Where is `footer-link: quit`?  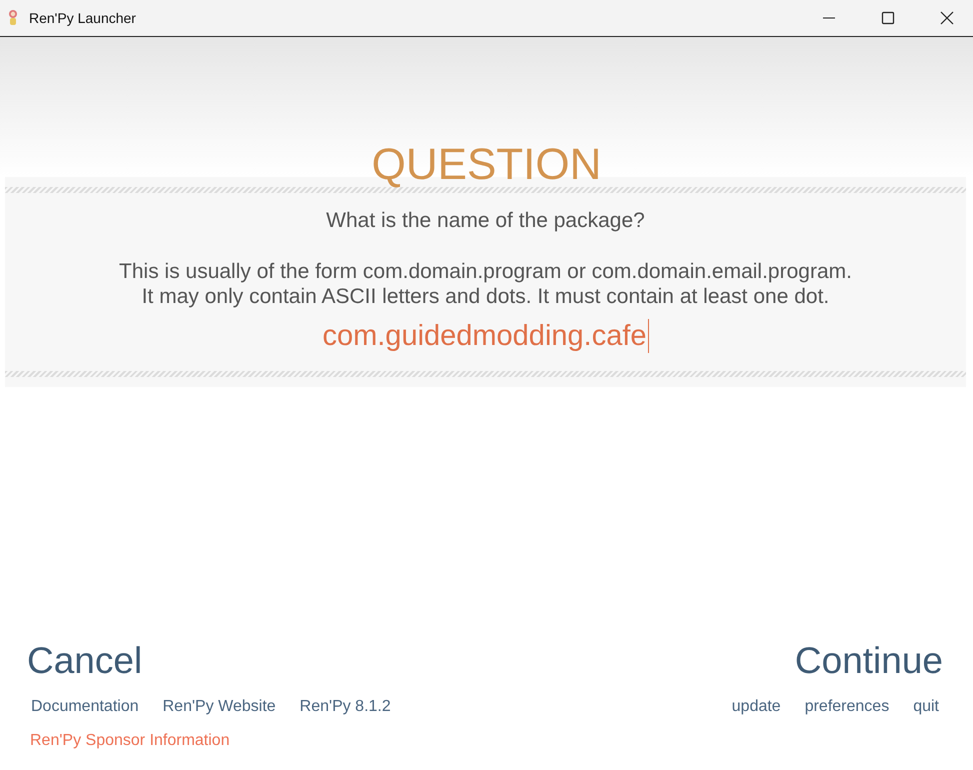
footer-link: quit is located at coordinates (926, 707).